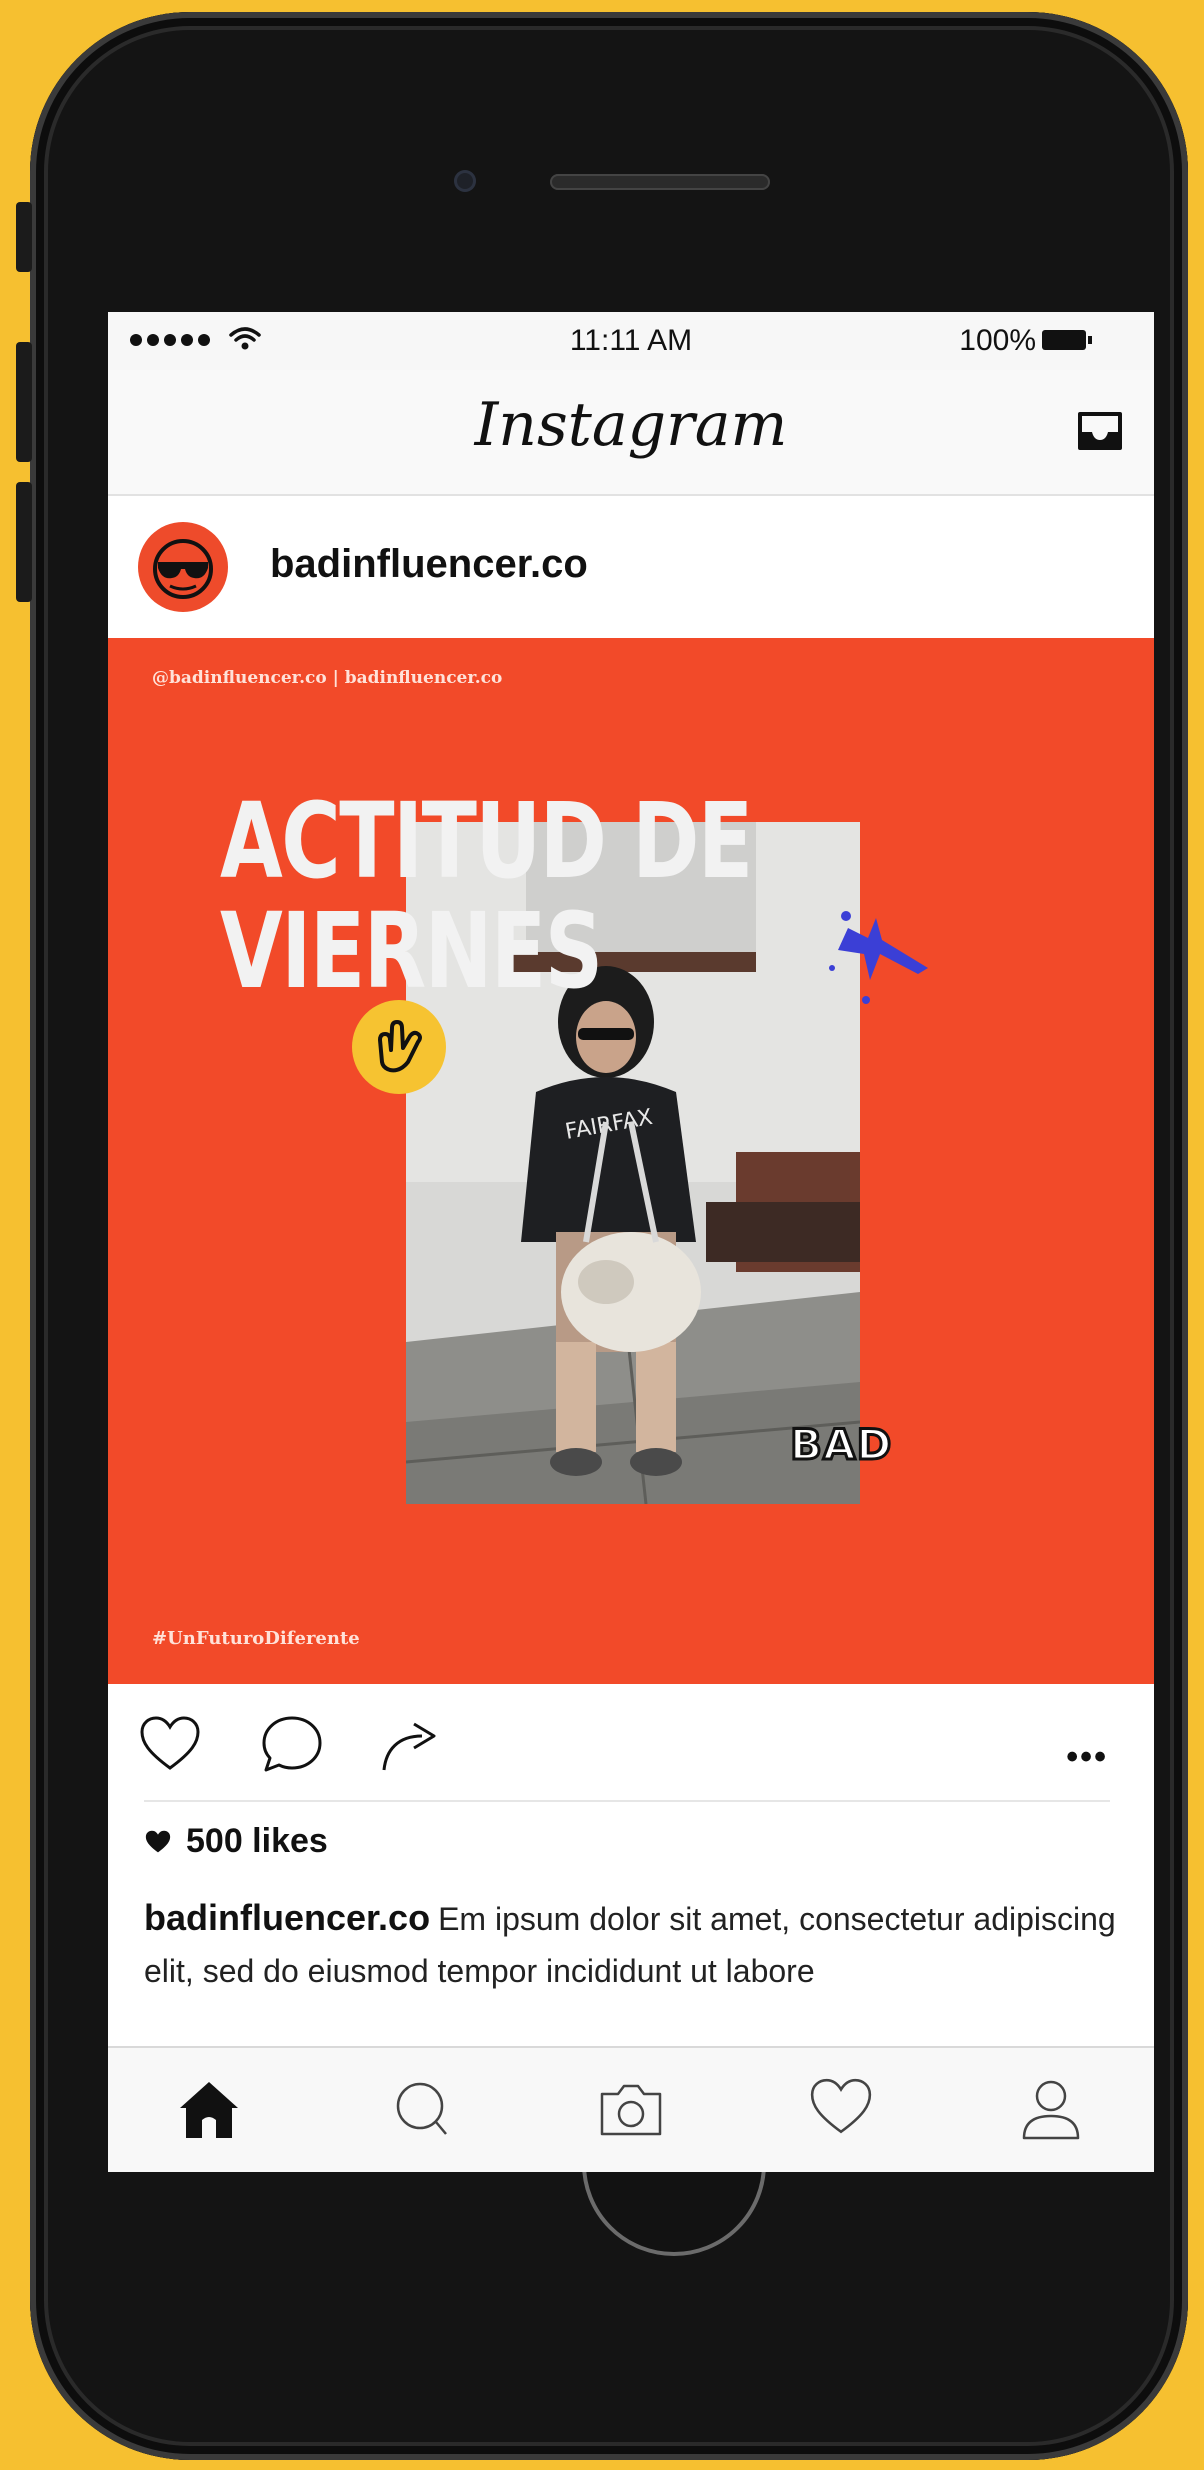 This screenshot has height=2470, width=1204. Describe the element at coordinates (429, 564) in the screenshot. I see `post-username: badinfluencer.co` at that location.